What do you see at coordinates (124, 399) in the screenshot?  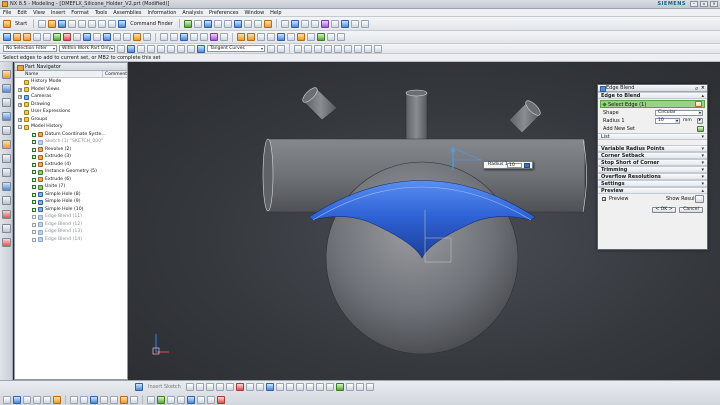 I see `partial-shading-icon` at bounding box center [124, 399].